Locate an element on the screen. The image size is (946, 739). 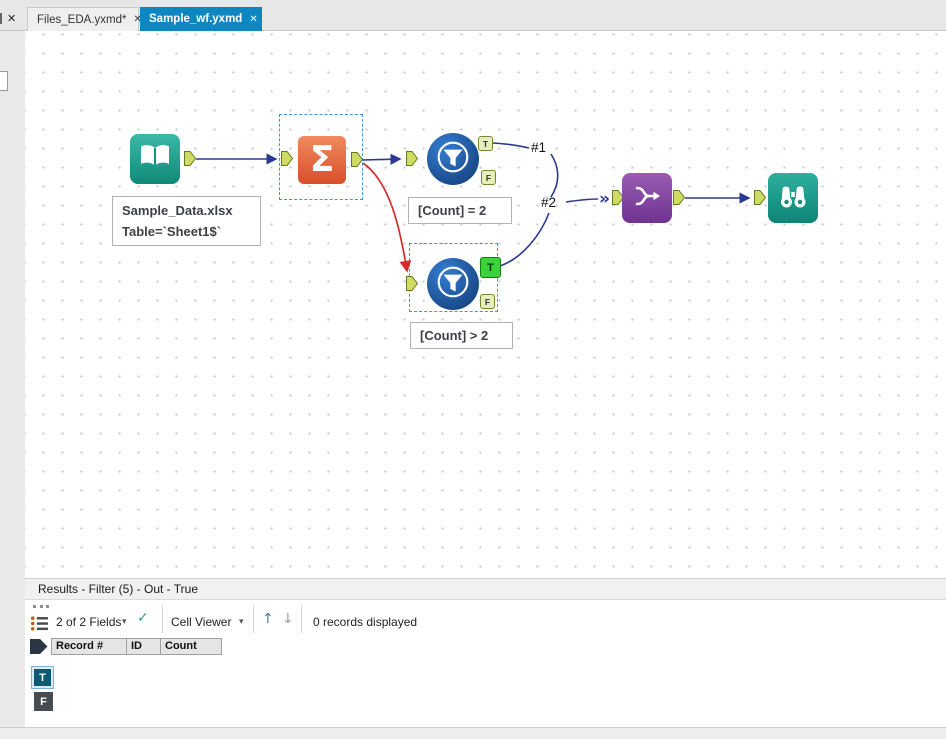
tab-label: Sample_wf.yxmd is located at coordinates (196, 19).